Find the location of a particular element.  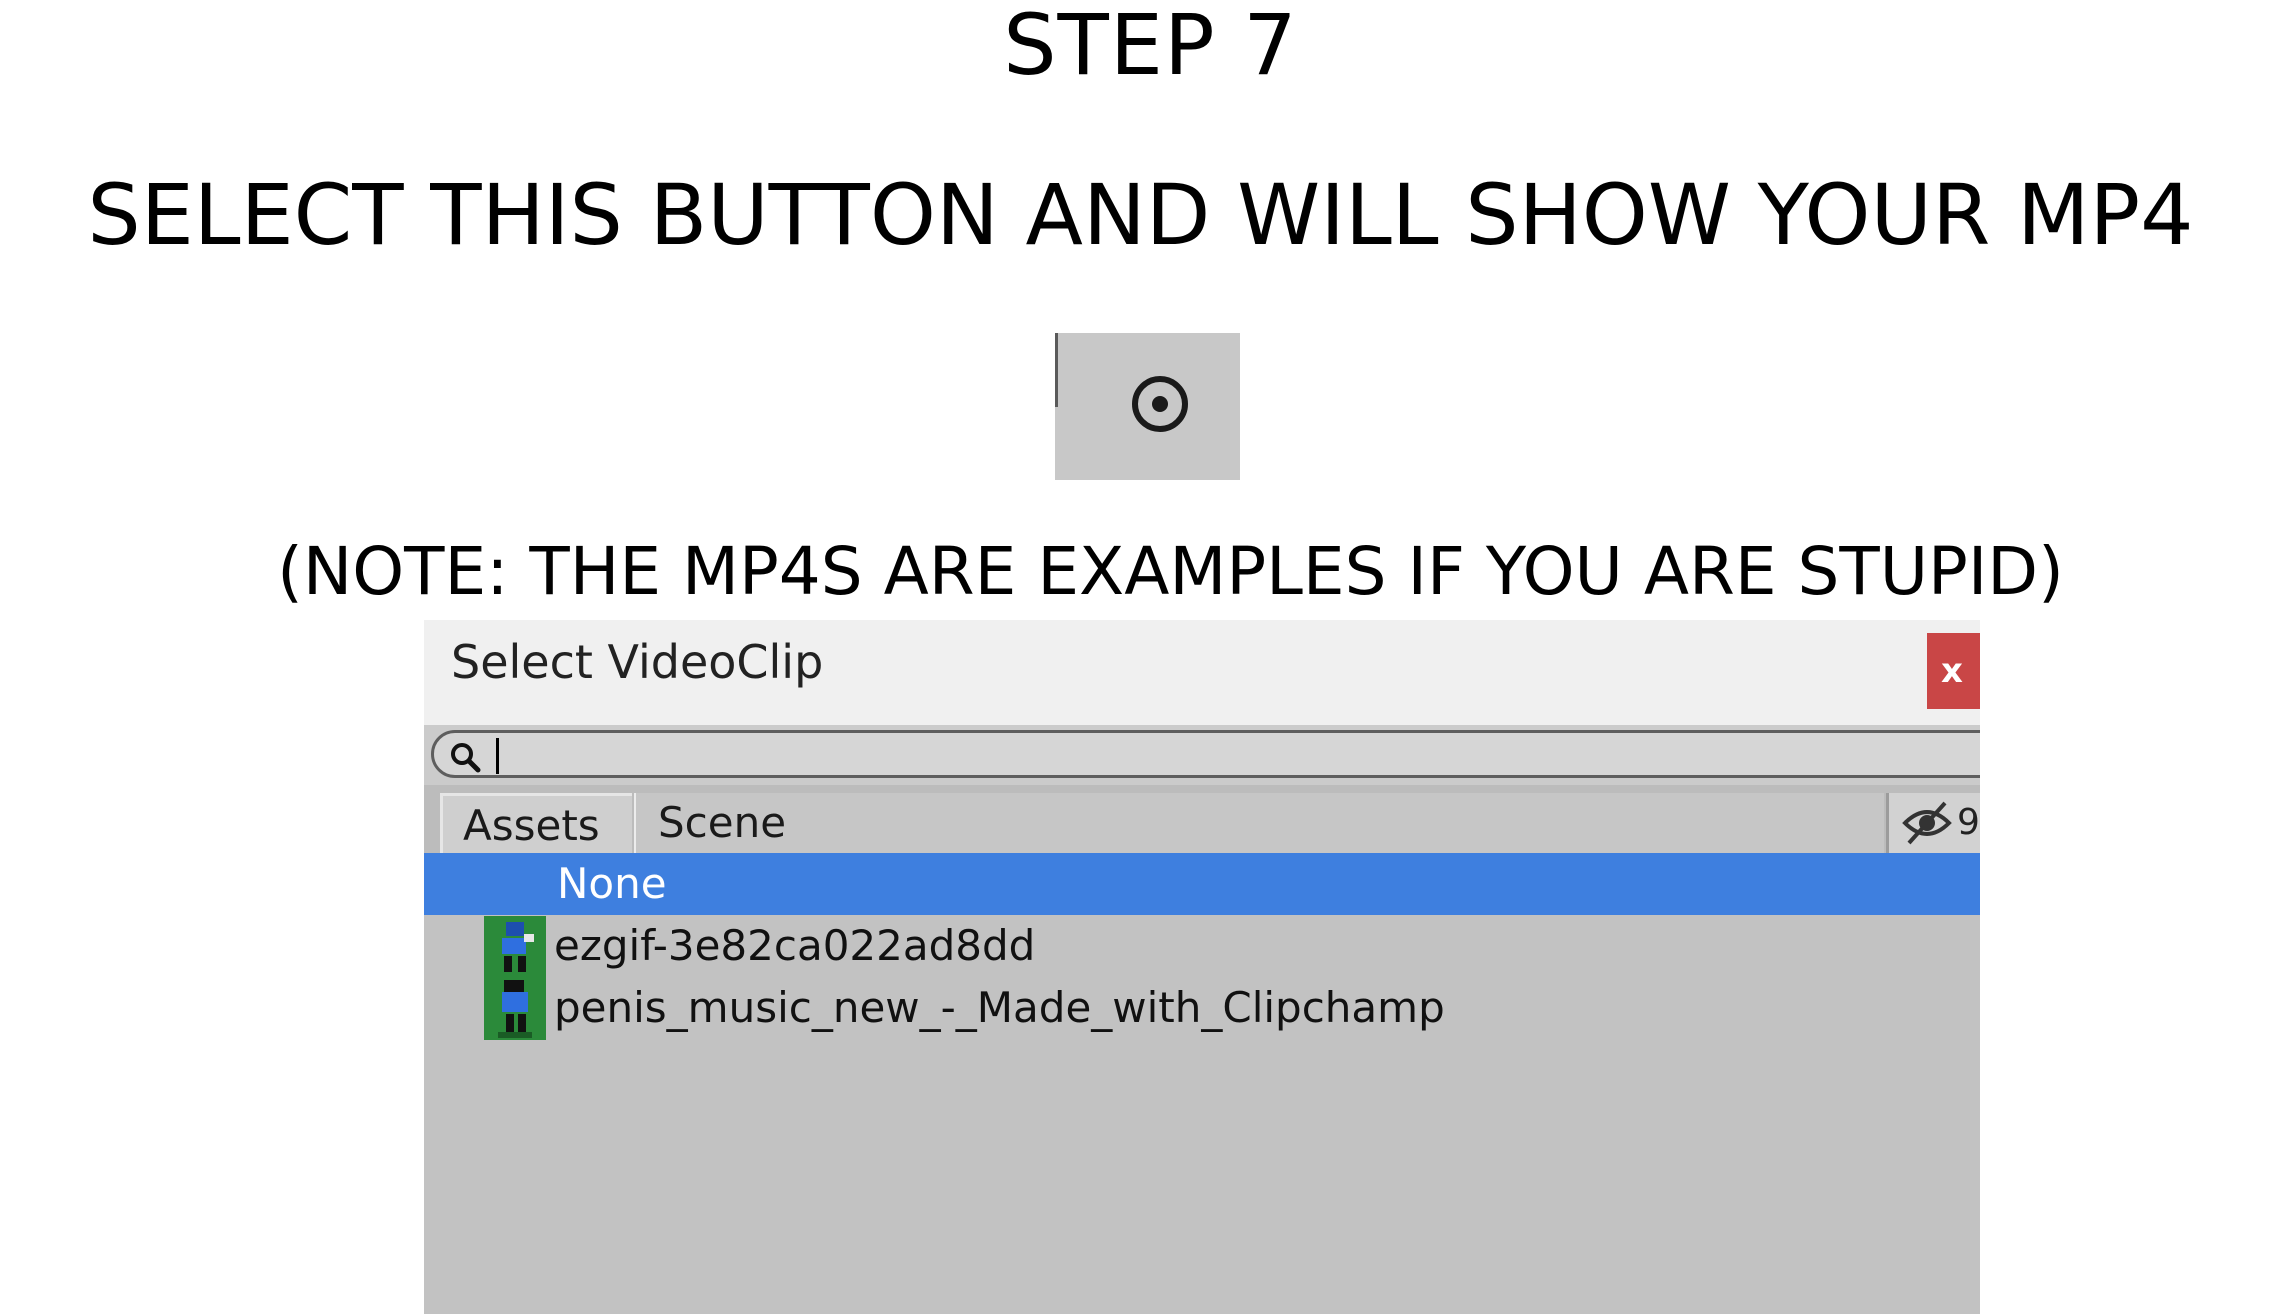

text-caret is located at coordinates (497, 756).